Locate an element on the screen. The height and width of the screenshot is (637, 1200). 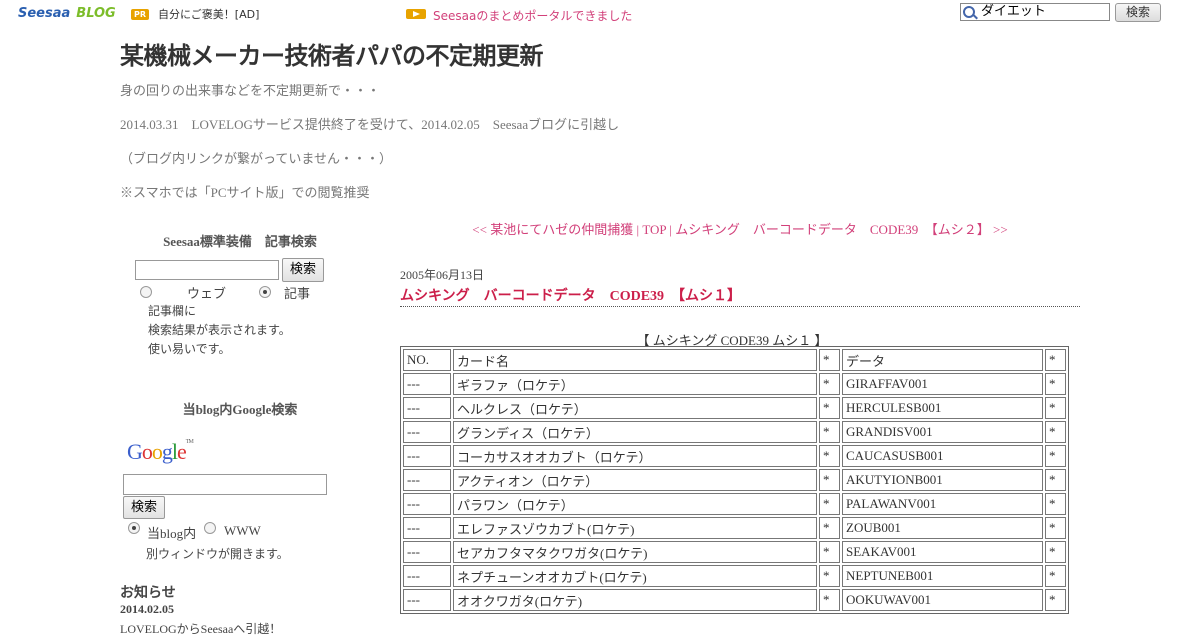
blog-description-line: ※スマホでは「PCサイト版」での閲覧推奨 is located at coordinates (245, 192).